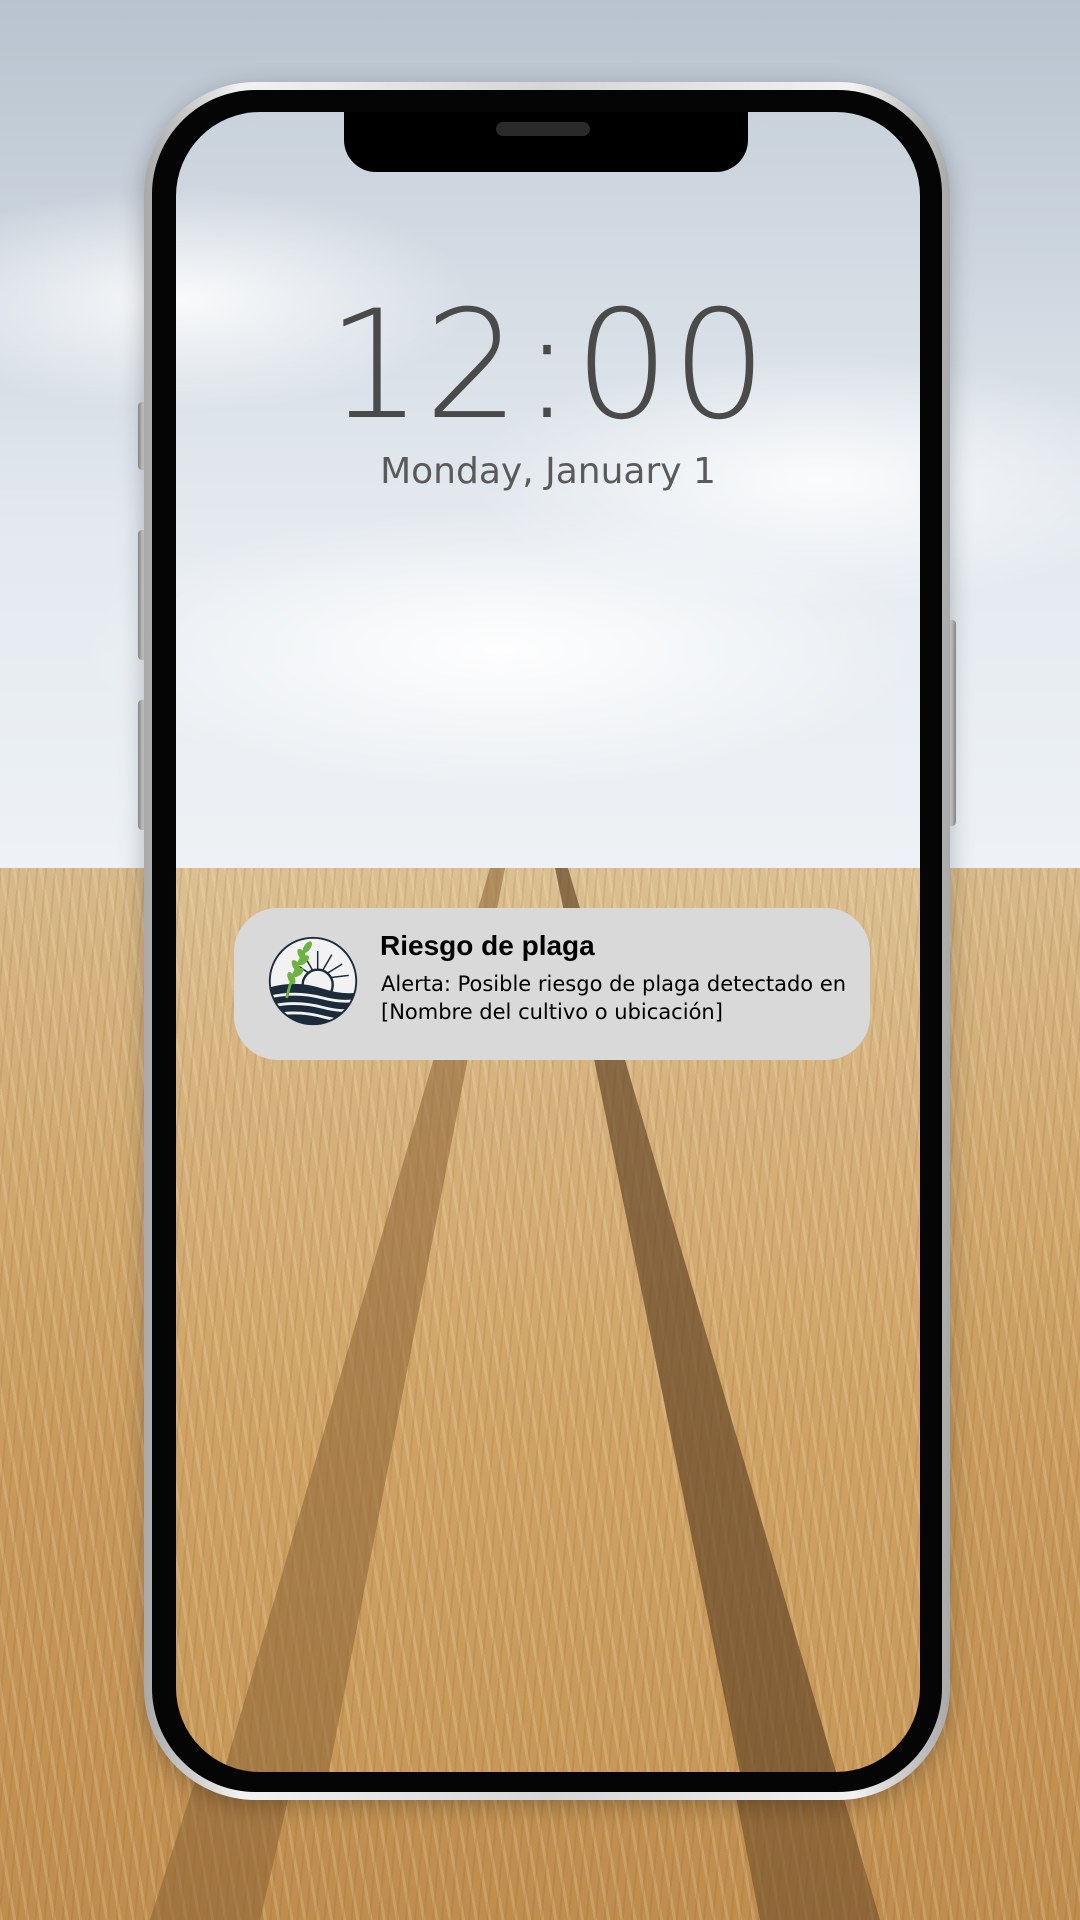 The width and height of the screenshot is (1080, 1920). Describe the element at coordinates (548, 366) in the screenshot. I see `lock-screen-time: 12:00` at that location.